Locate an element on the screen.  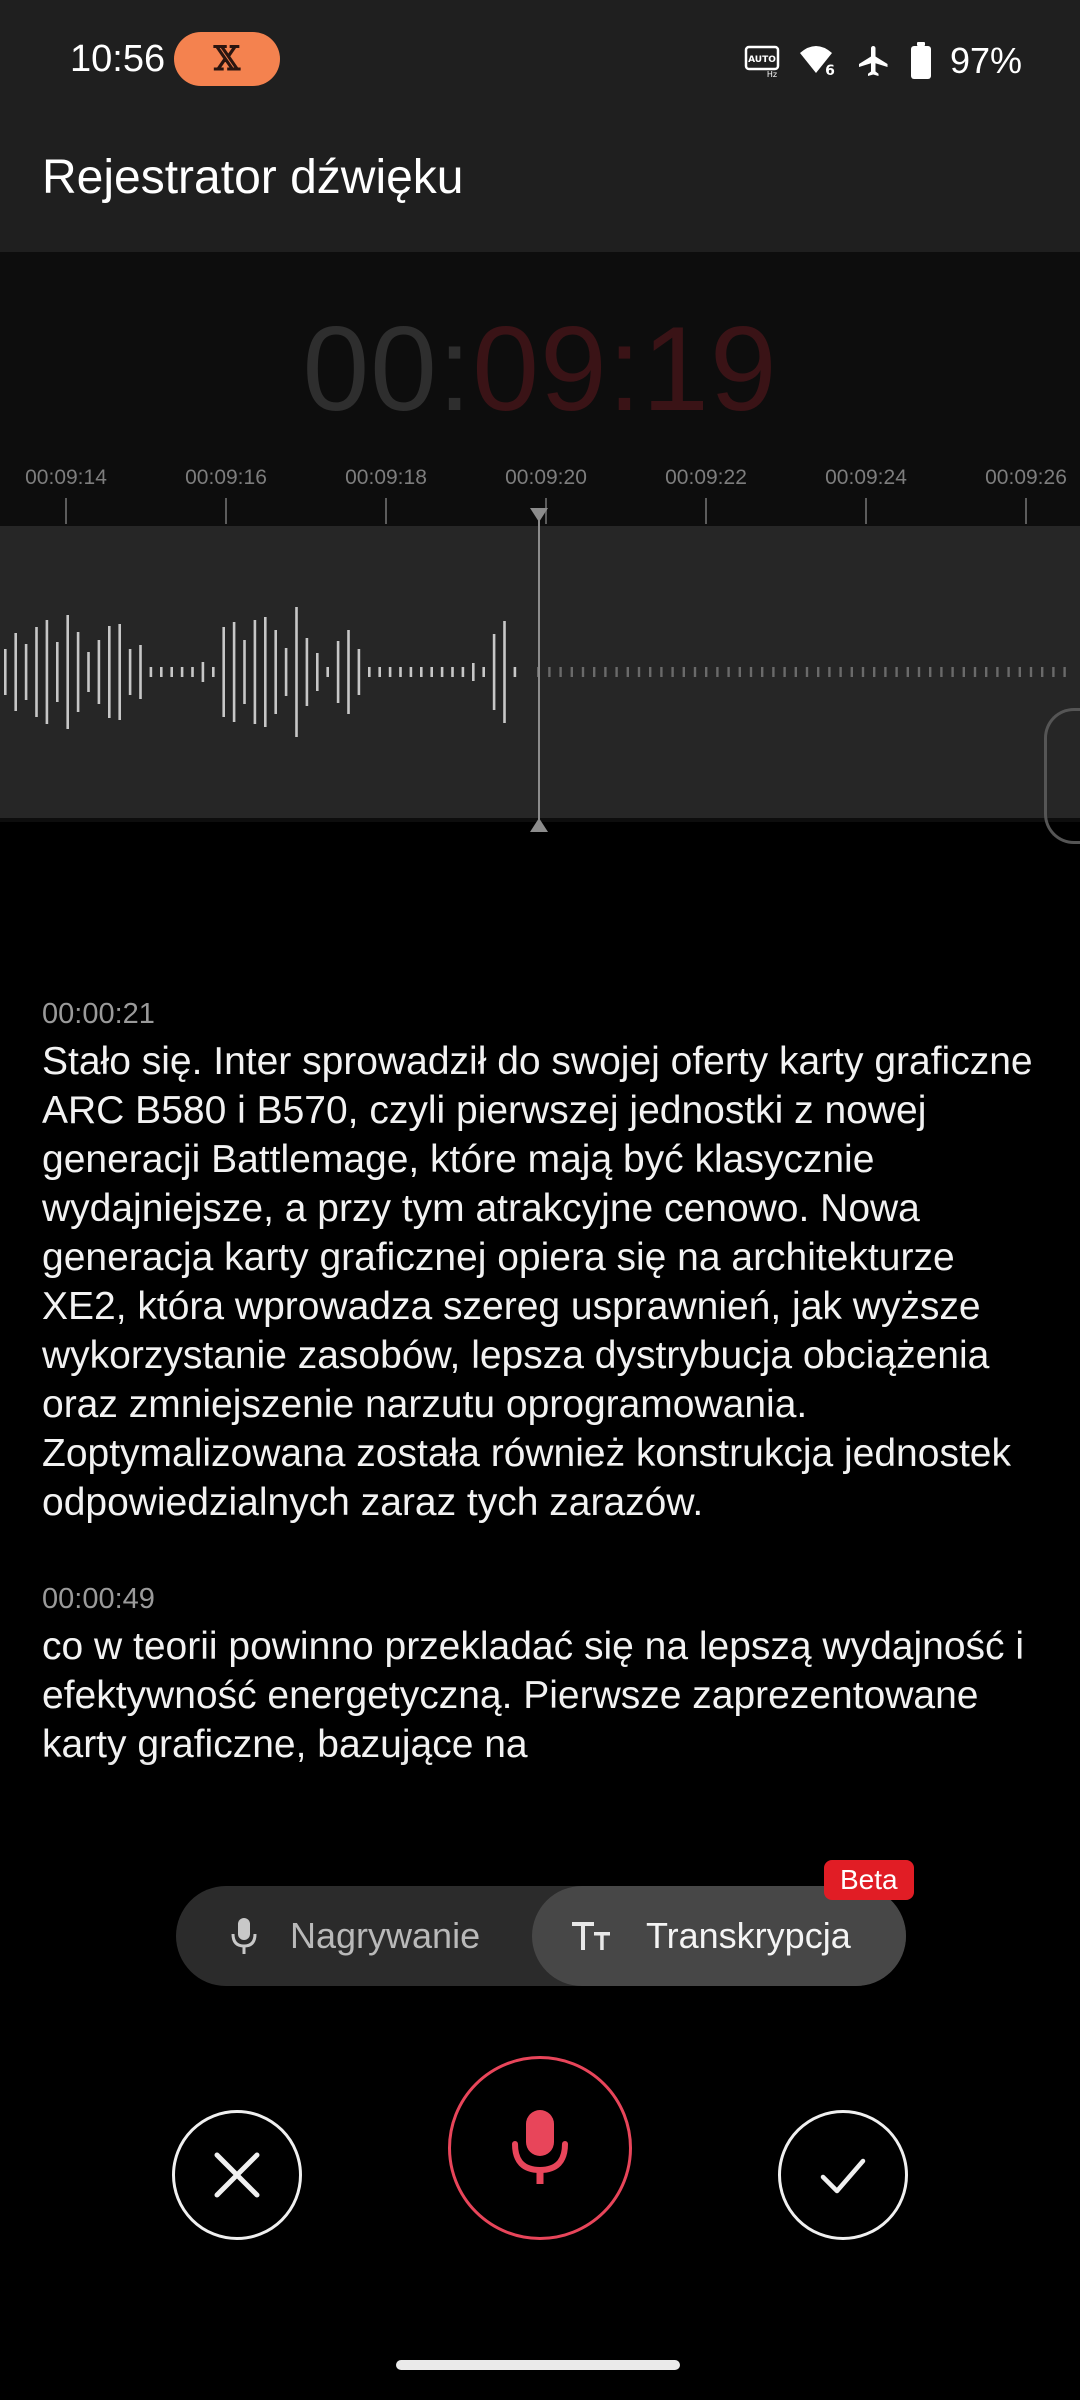
close-icon is located at coordinates (237, 2175).